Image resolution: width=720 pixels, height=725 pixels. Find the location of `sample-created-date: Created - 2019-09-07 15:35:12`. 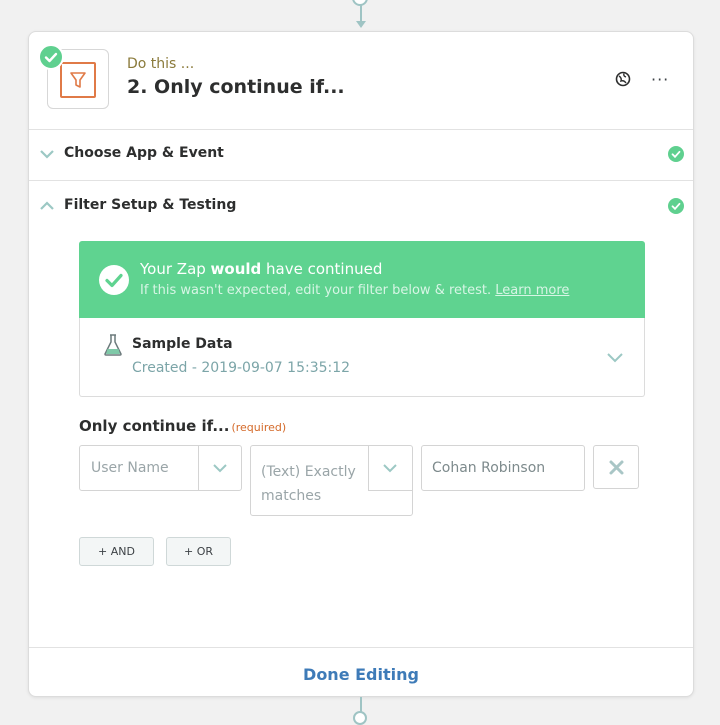

sample-created-date: Created - 2019-09-07 15:35:12 is located at coordinates (241, 368).